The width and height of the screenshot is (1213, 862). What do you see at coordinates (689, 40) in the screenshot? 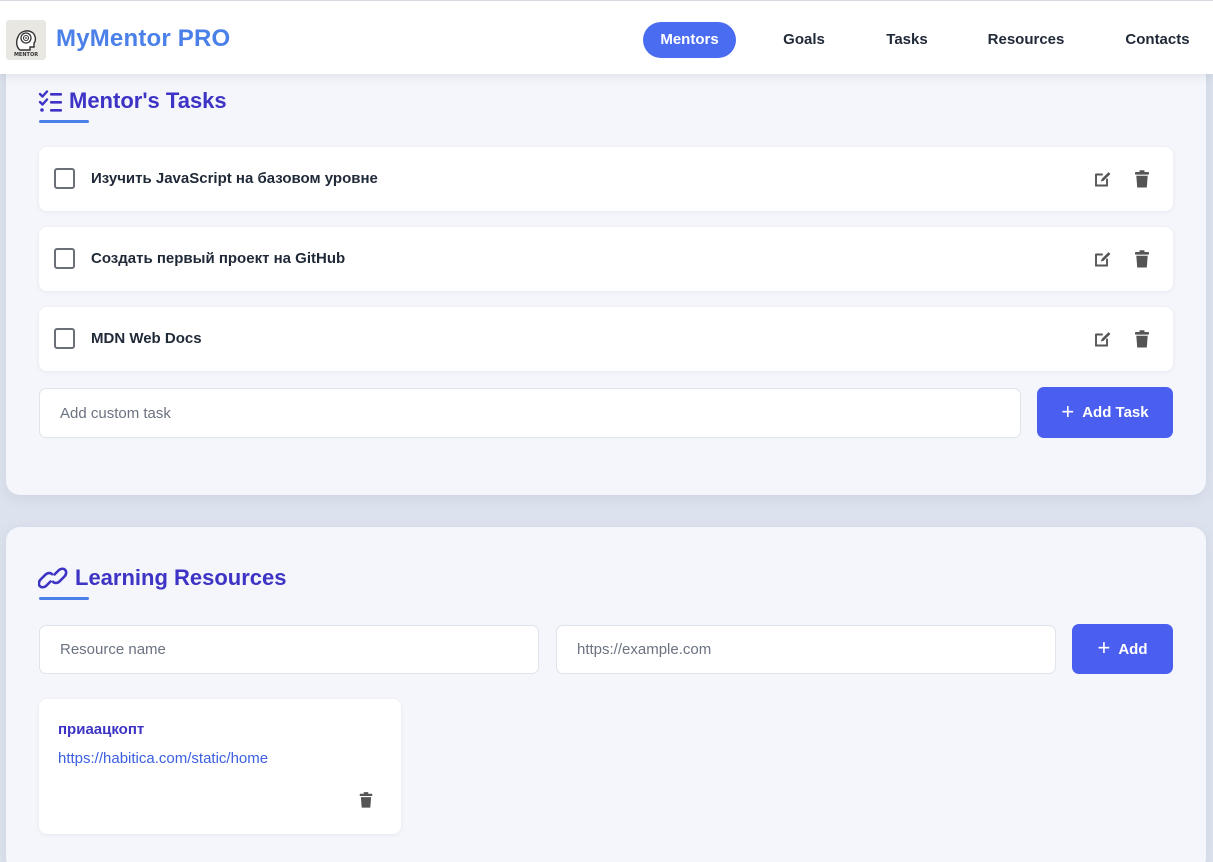
I see `nav-mentors: Mentors` at bounding box center [689, 40].